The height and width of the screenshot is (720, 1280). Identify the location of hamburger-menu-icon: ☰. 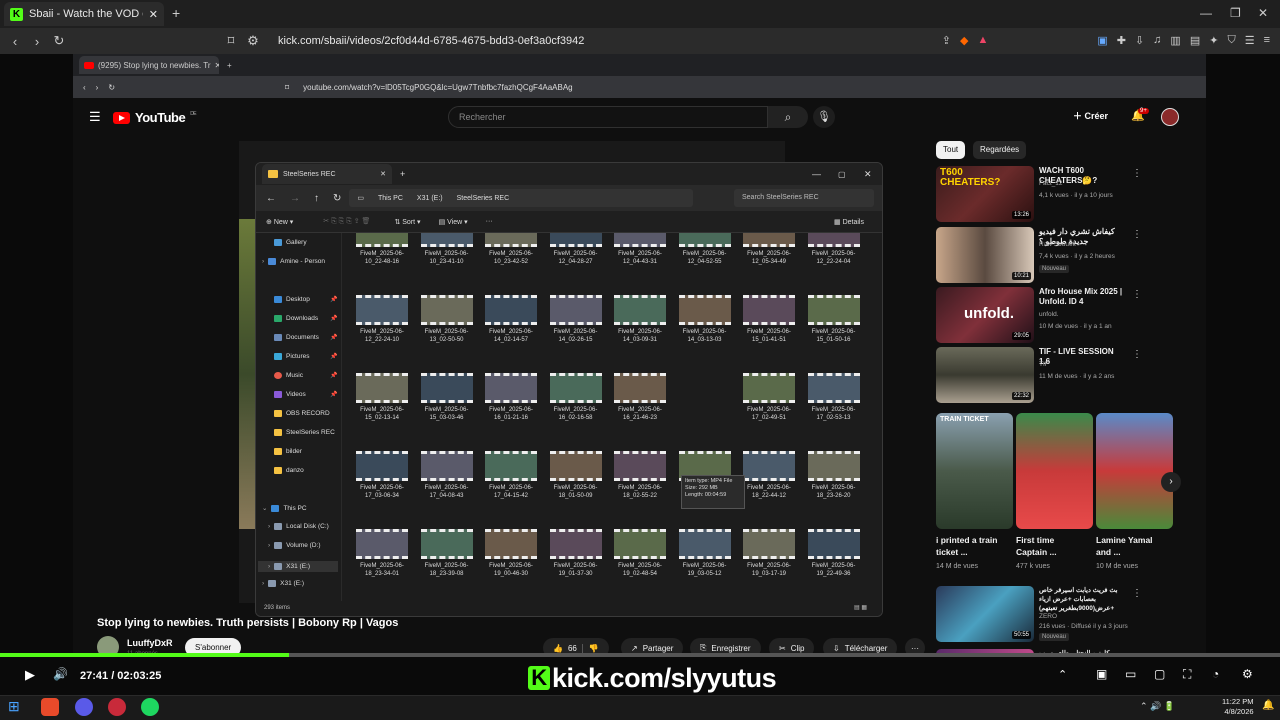
(95, 116).